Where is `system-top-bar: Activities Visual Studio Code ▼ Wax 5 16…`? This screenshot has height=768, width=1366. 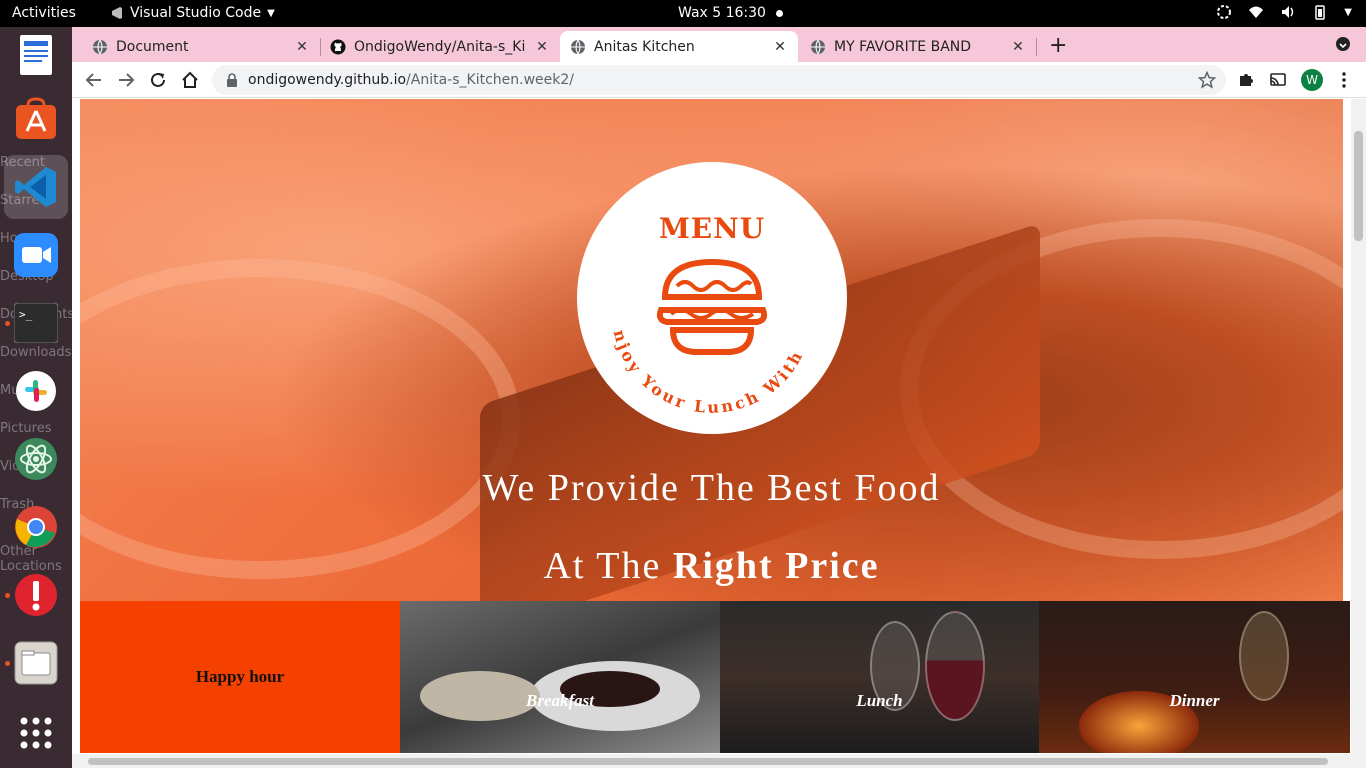
system-top-bar: Activities Visual Studio Code ▼ Wax 5 16… is located at coordinates (683, 13).